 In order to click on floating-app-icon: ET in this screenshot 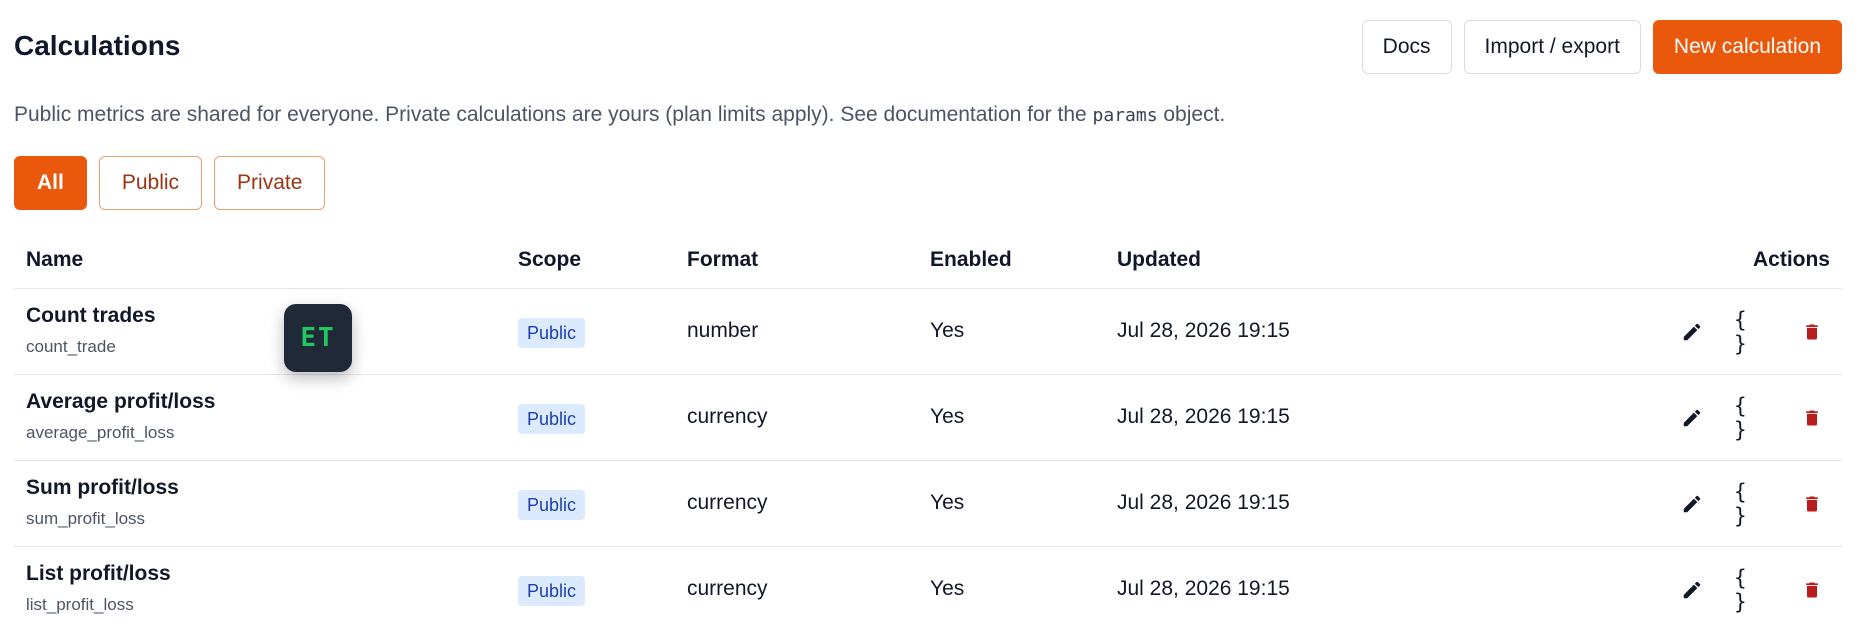, I will do `click(318, 338)`.